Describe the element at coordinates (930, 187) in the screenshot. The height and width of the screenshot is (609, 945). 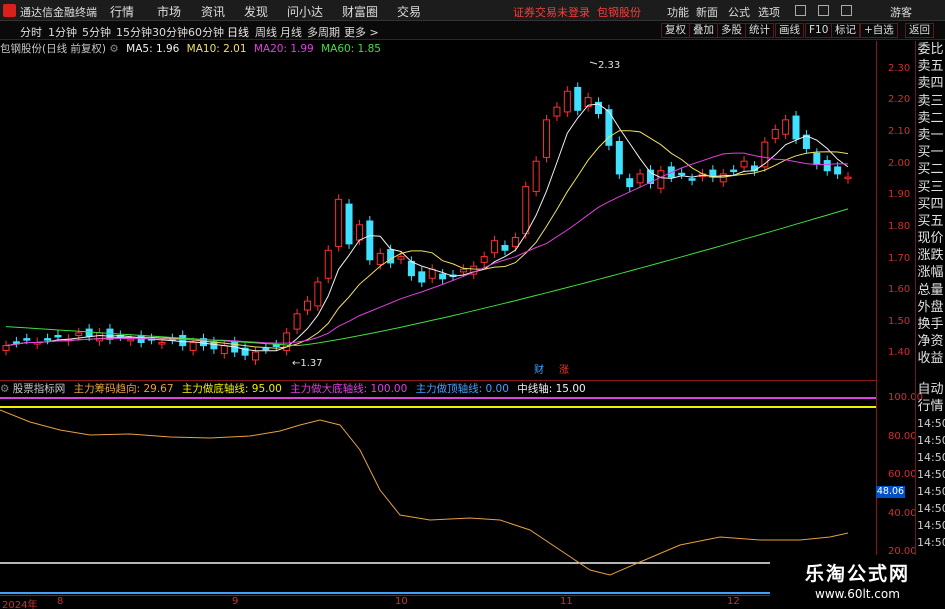
I see `quote-label: 买三` at that location.